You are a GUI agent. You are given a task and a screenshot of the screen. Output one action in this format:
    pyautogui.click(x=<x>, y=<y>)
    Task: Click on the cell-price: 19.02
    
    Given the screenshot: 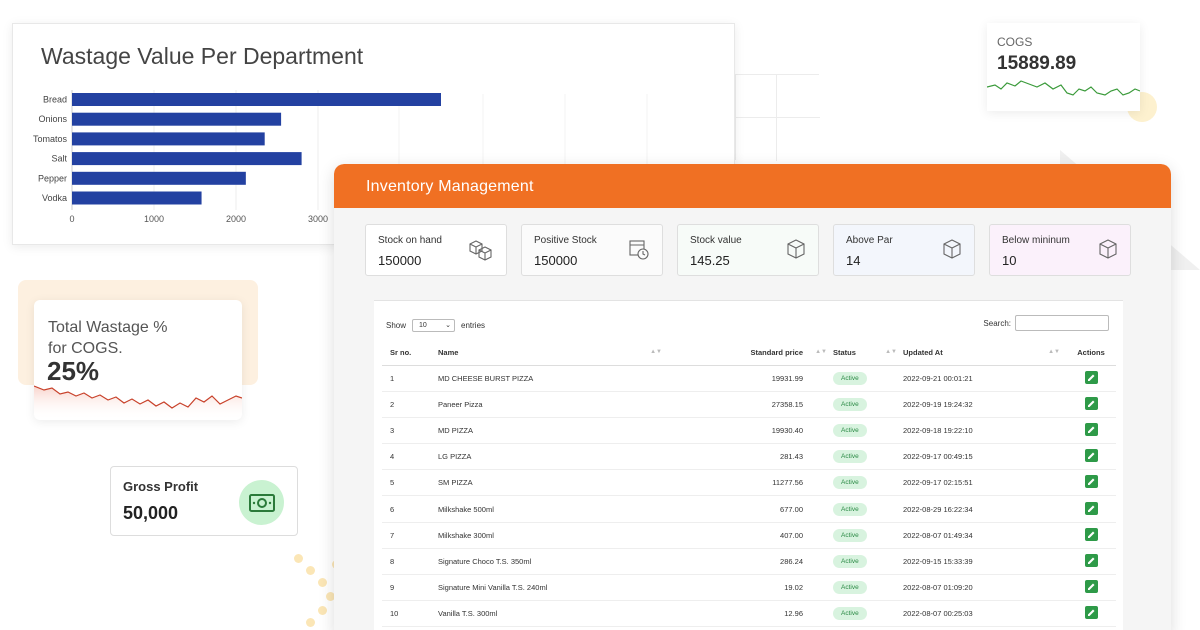 What is the action you would take?
    pyautogui.click(x=750, y=588)
    